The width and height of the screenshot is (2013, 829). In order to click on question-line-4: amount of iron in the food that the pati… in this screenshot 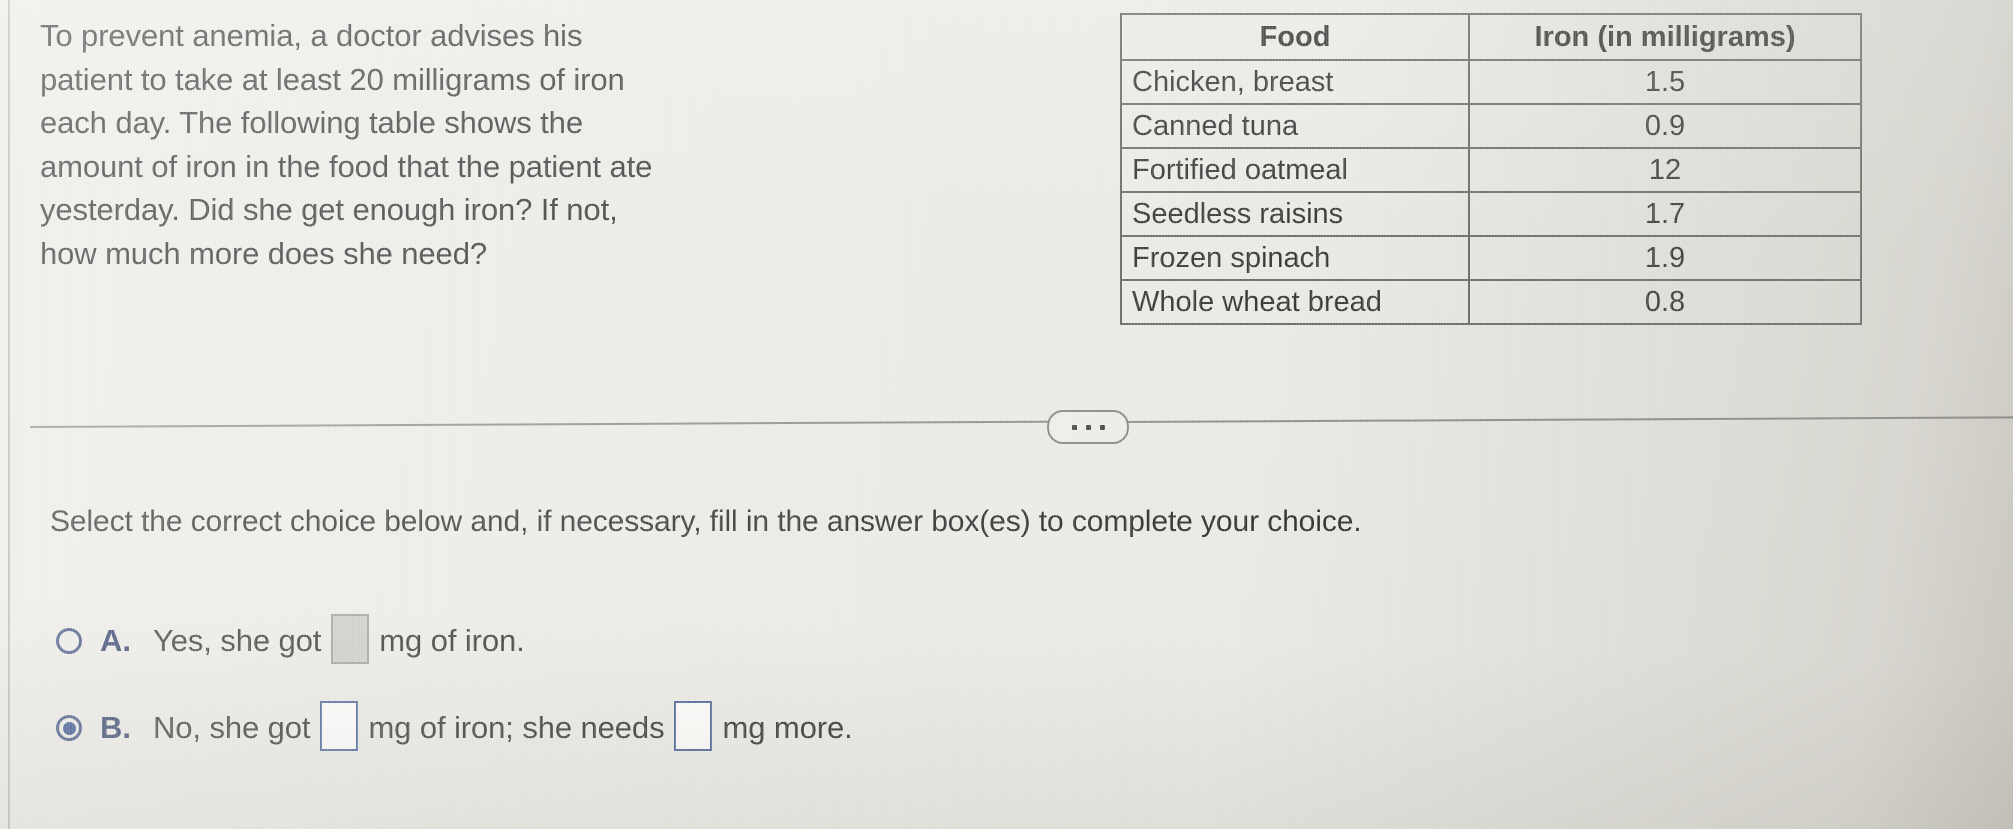, I will do `click(346, 166)`.